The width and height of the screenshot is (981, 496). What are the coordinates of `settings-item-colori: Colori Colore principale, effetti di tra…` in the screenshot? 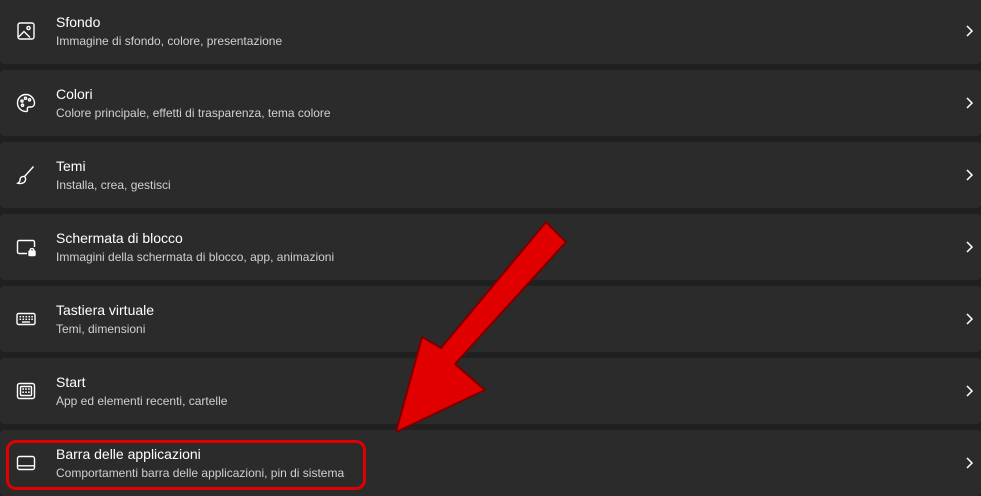 It's located at (490, 103).